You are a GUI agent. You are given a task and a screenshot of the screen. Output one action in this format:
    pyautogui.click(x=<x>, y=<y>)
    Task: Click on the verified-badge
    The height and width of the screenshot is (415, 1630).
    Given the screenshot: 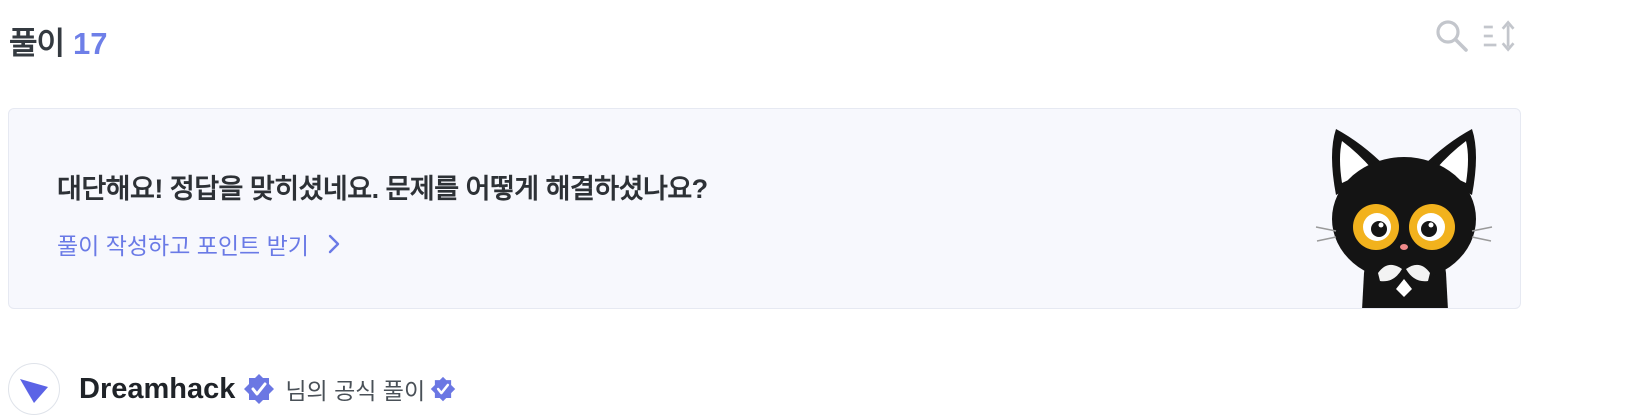 What is the action you would take?
    pyautogui.click(x=259, y=389)
    